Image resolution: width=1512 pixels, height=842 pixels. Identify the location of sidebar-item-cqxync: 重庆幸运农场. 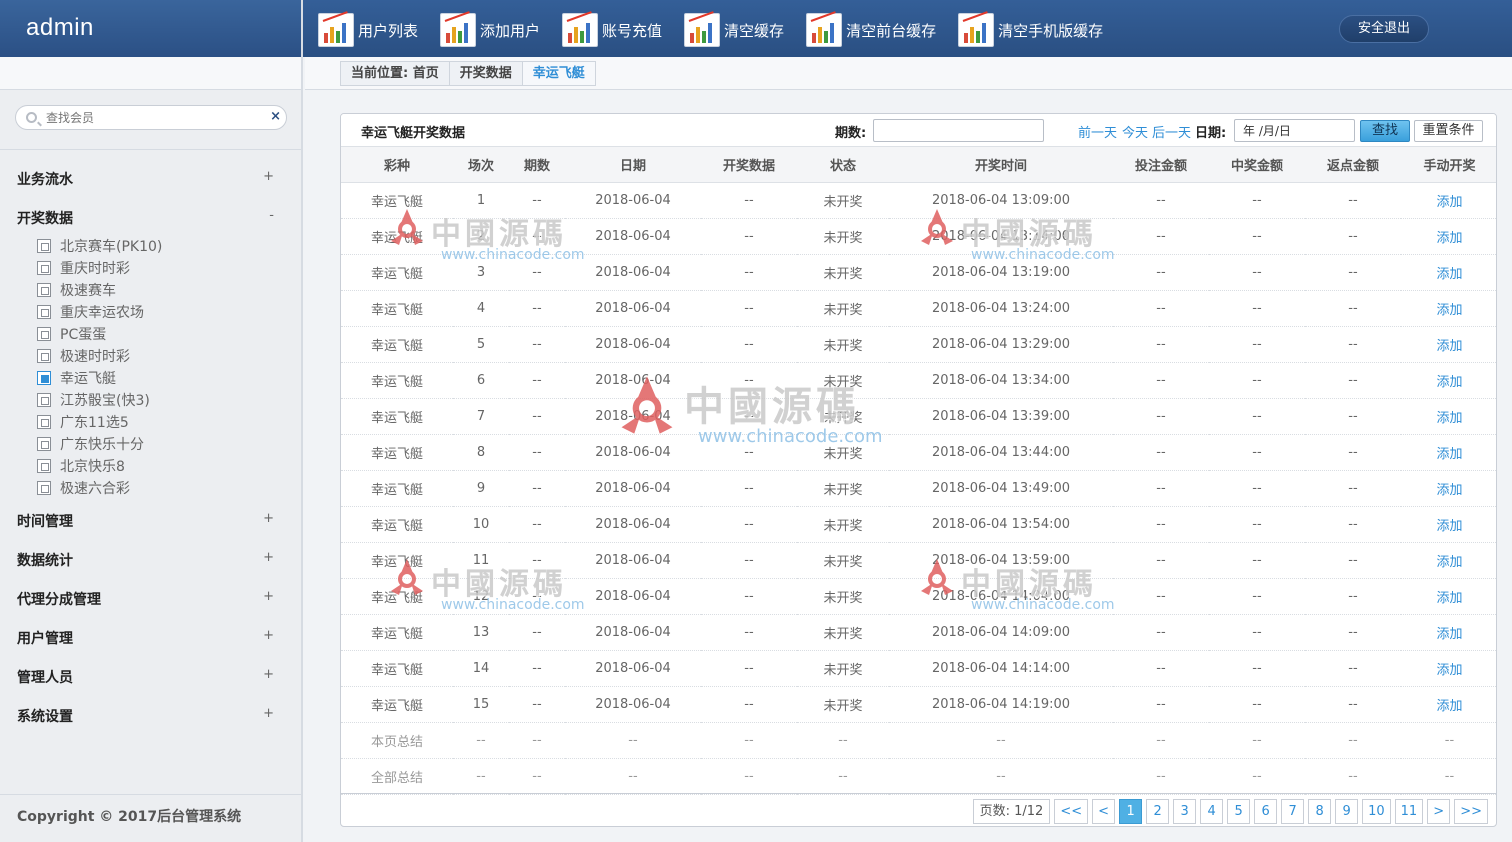
(90, 312).